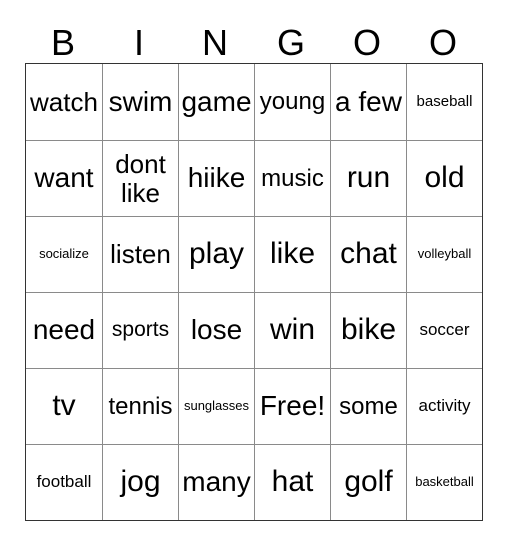 The image size is (506, 544). Describe the element at coordinates (62, 42) in the screenshot. I see `bingo-header-letter-1: B` at that location.